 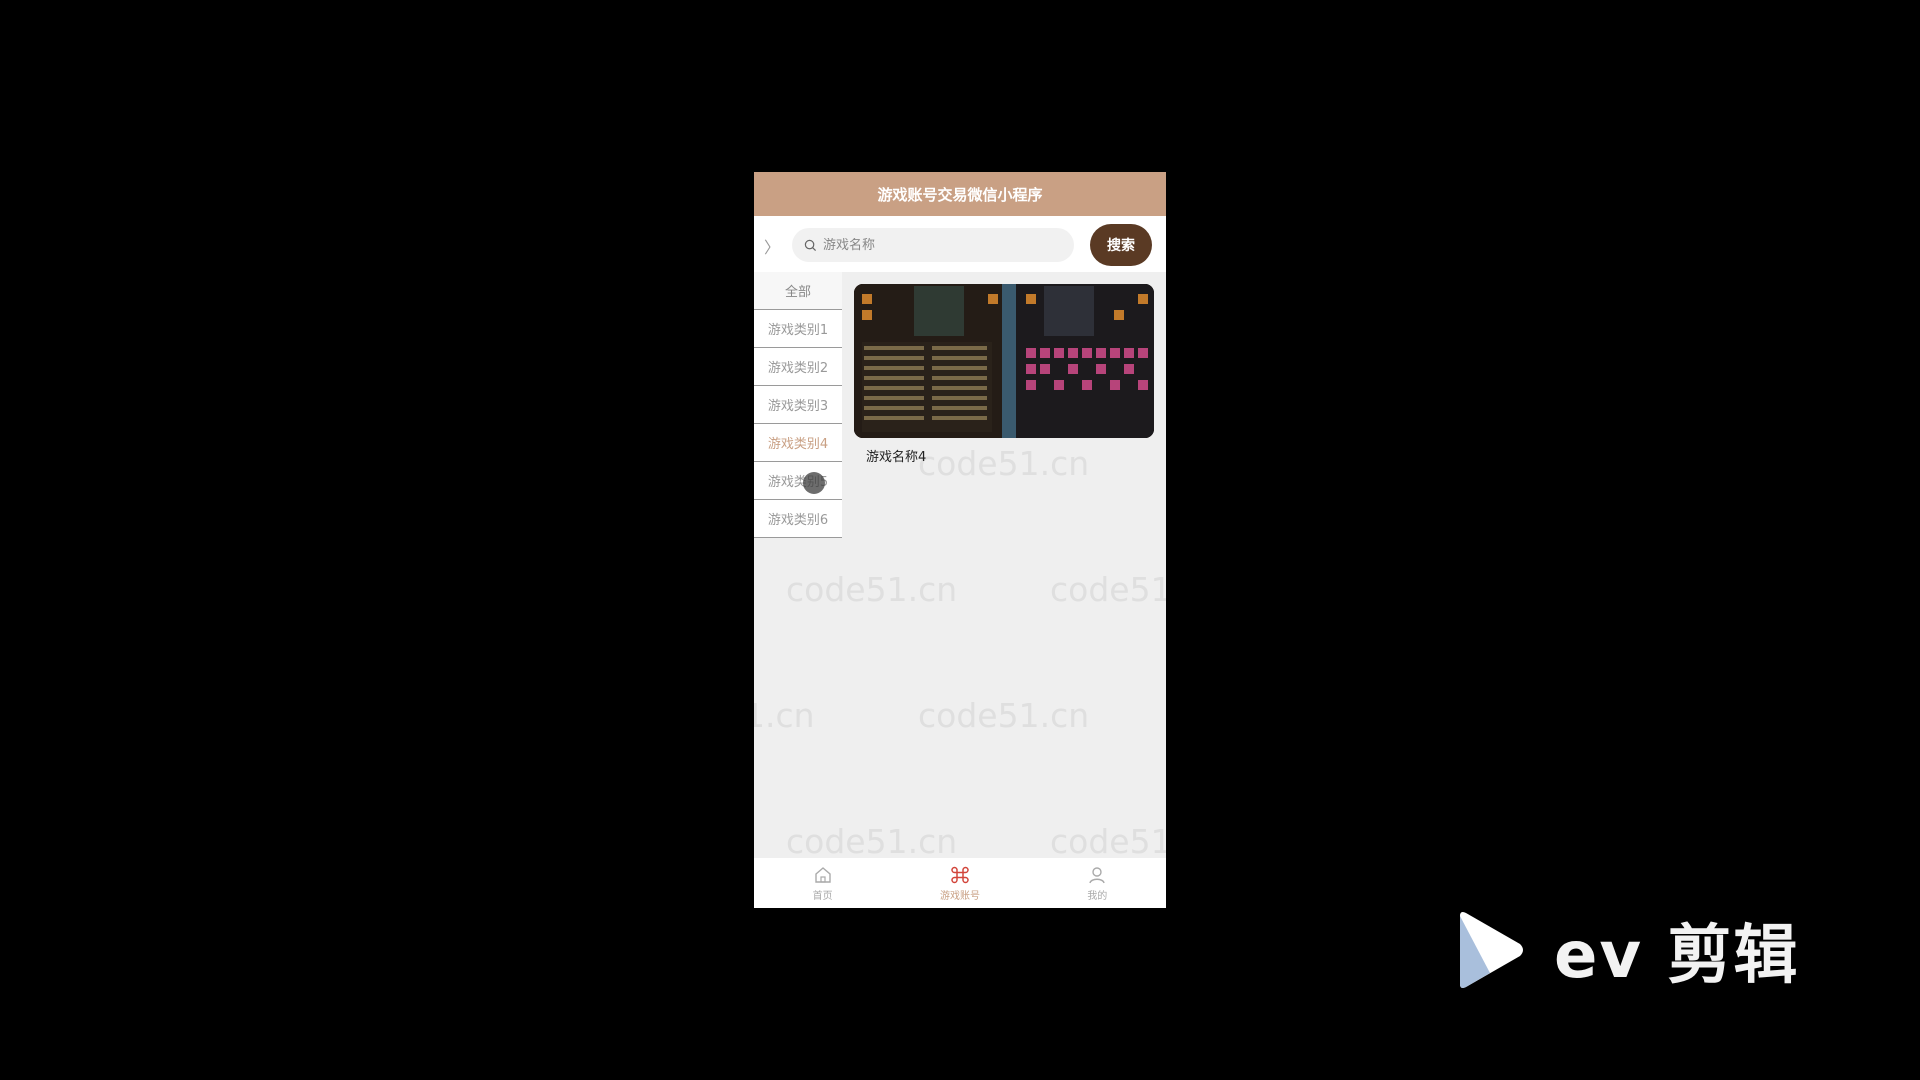 I want to click on tab-mine: 我的, so click(x=1097, y=883).